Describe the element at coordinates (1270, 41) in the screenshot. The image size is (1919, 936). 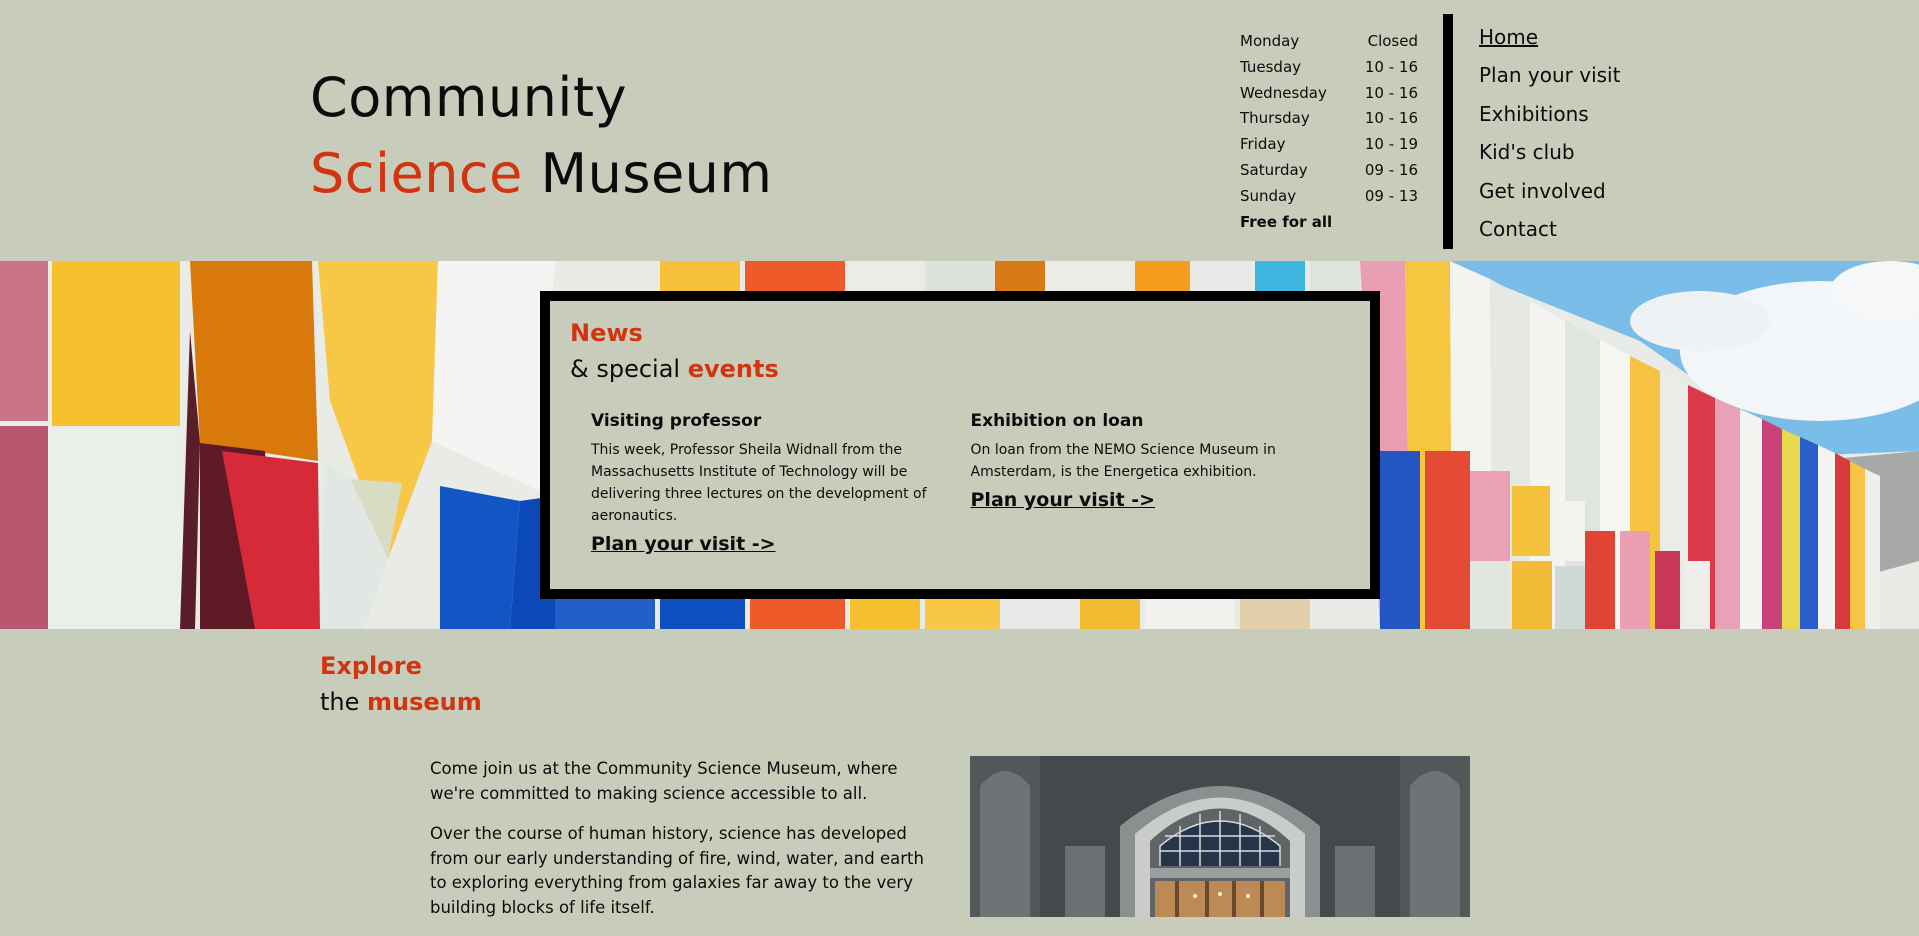
I see `hours-day: Monday` at that location.